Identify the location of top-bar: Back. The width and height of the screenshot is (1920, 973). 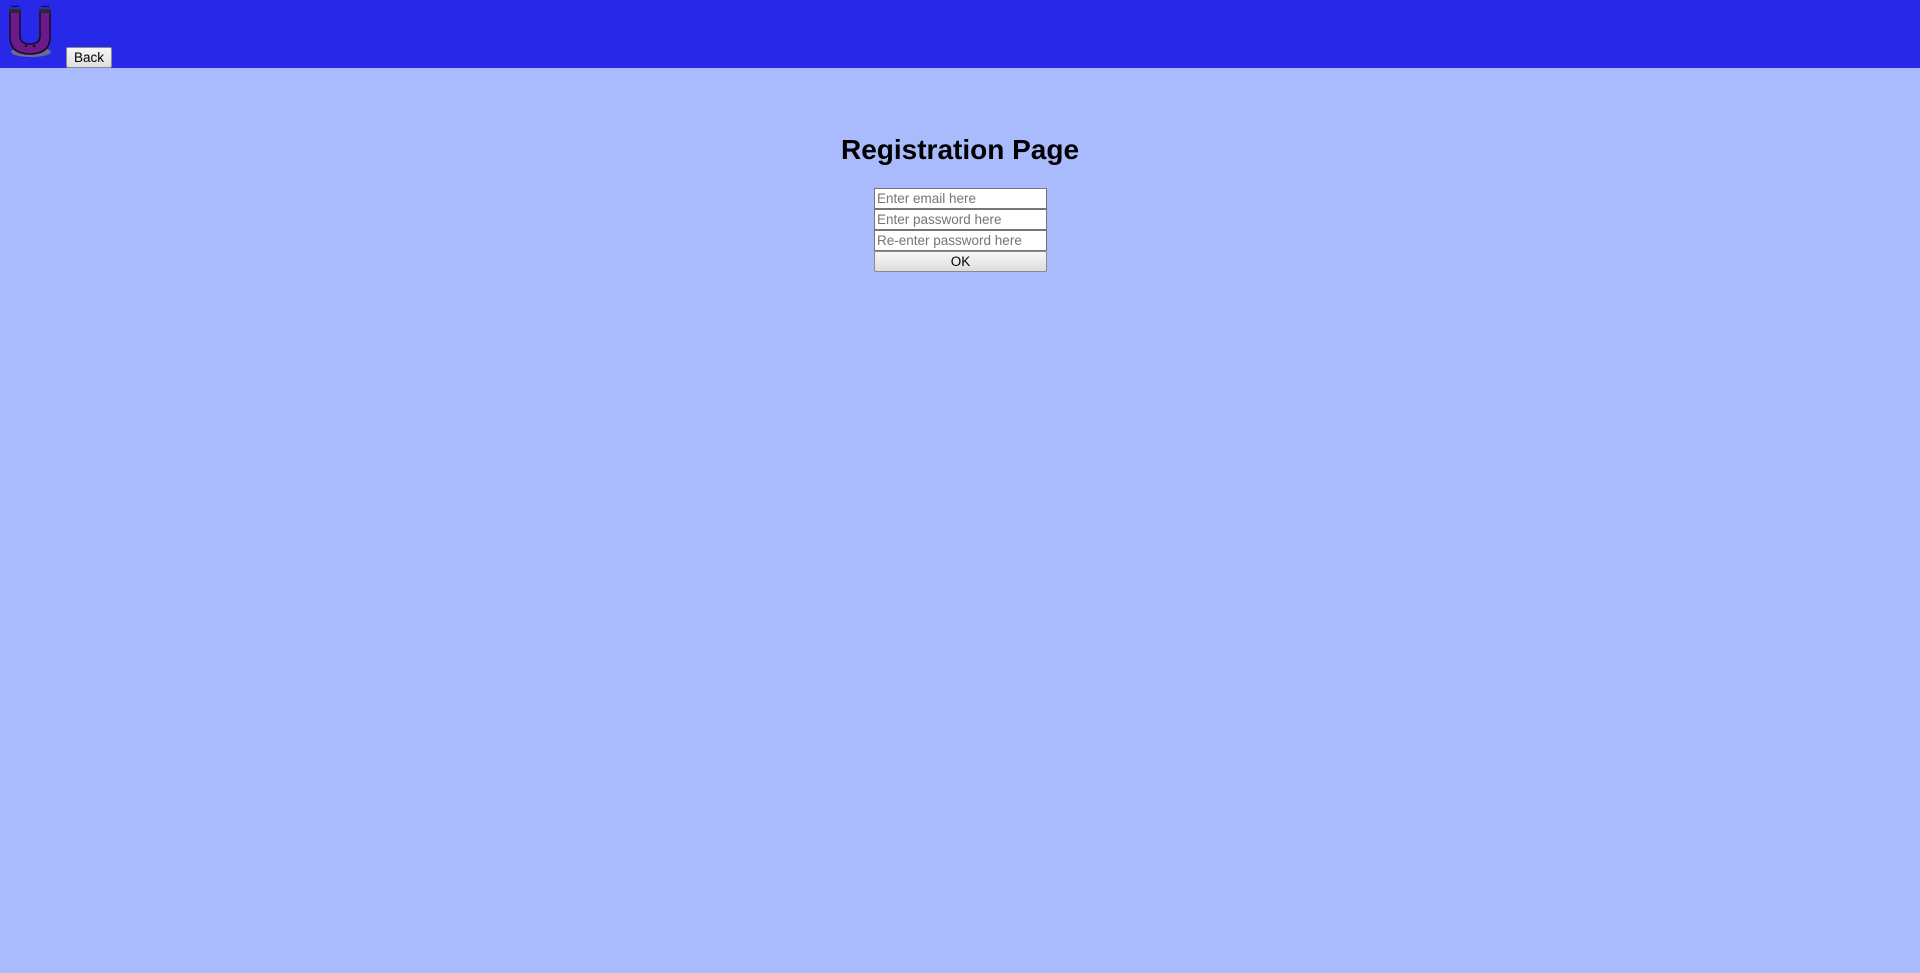
(960, 34).